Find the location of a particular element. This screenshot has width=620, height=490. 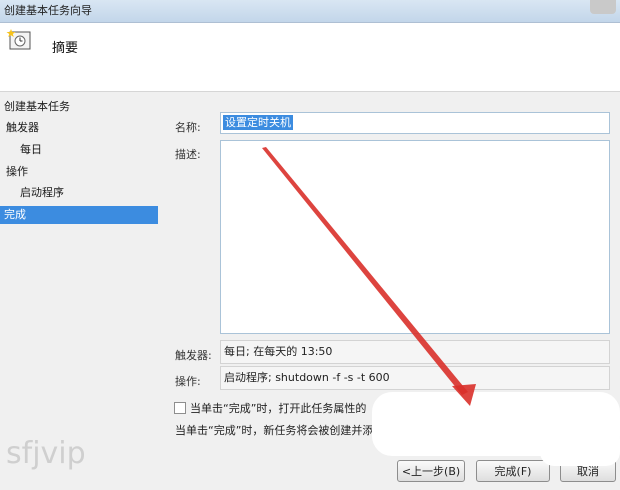

watermark: sfjvip is located at coordinates (46, 453).